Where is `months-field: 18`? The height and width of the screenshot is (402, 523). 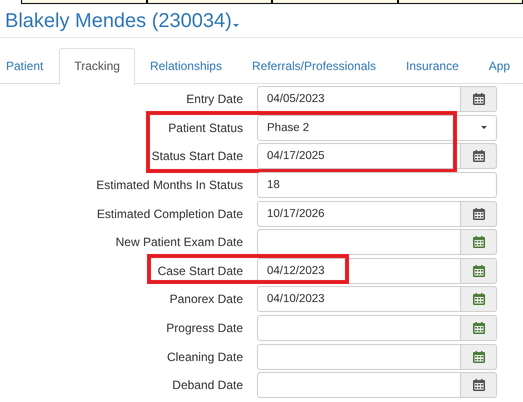 months-field: 18 is located at coordinates (377, 185).